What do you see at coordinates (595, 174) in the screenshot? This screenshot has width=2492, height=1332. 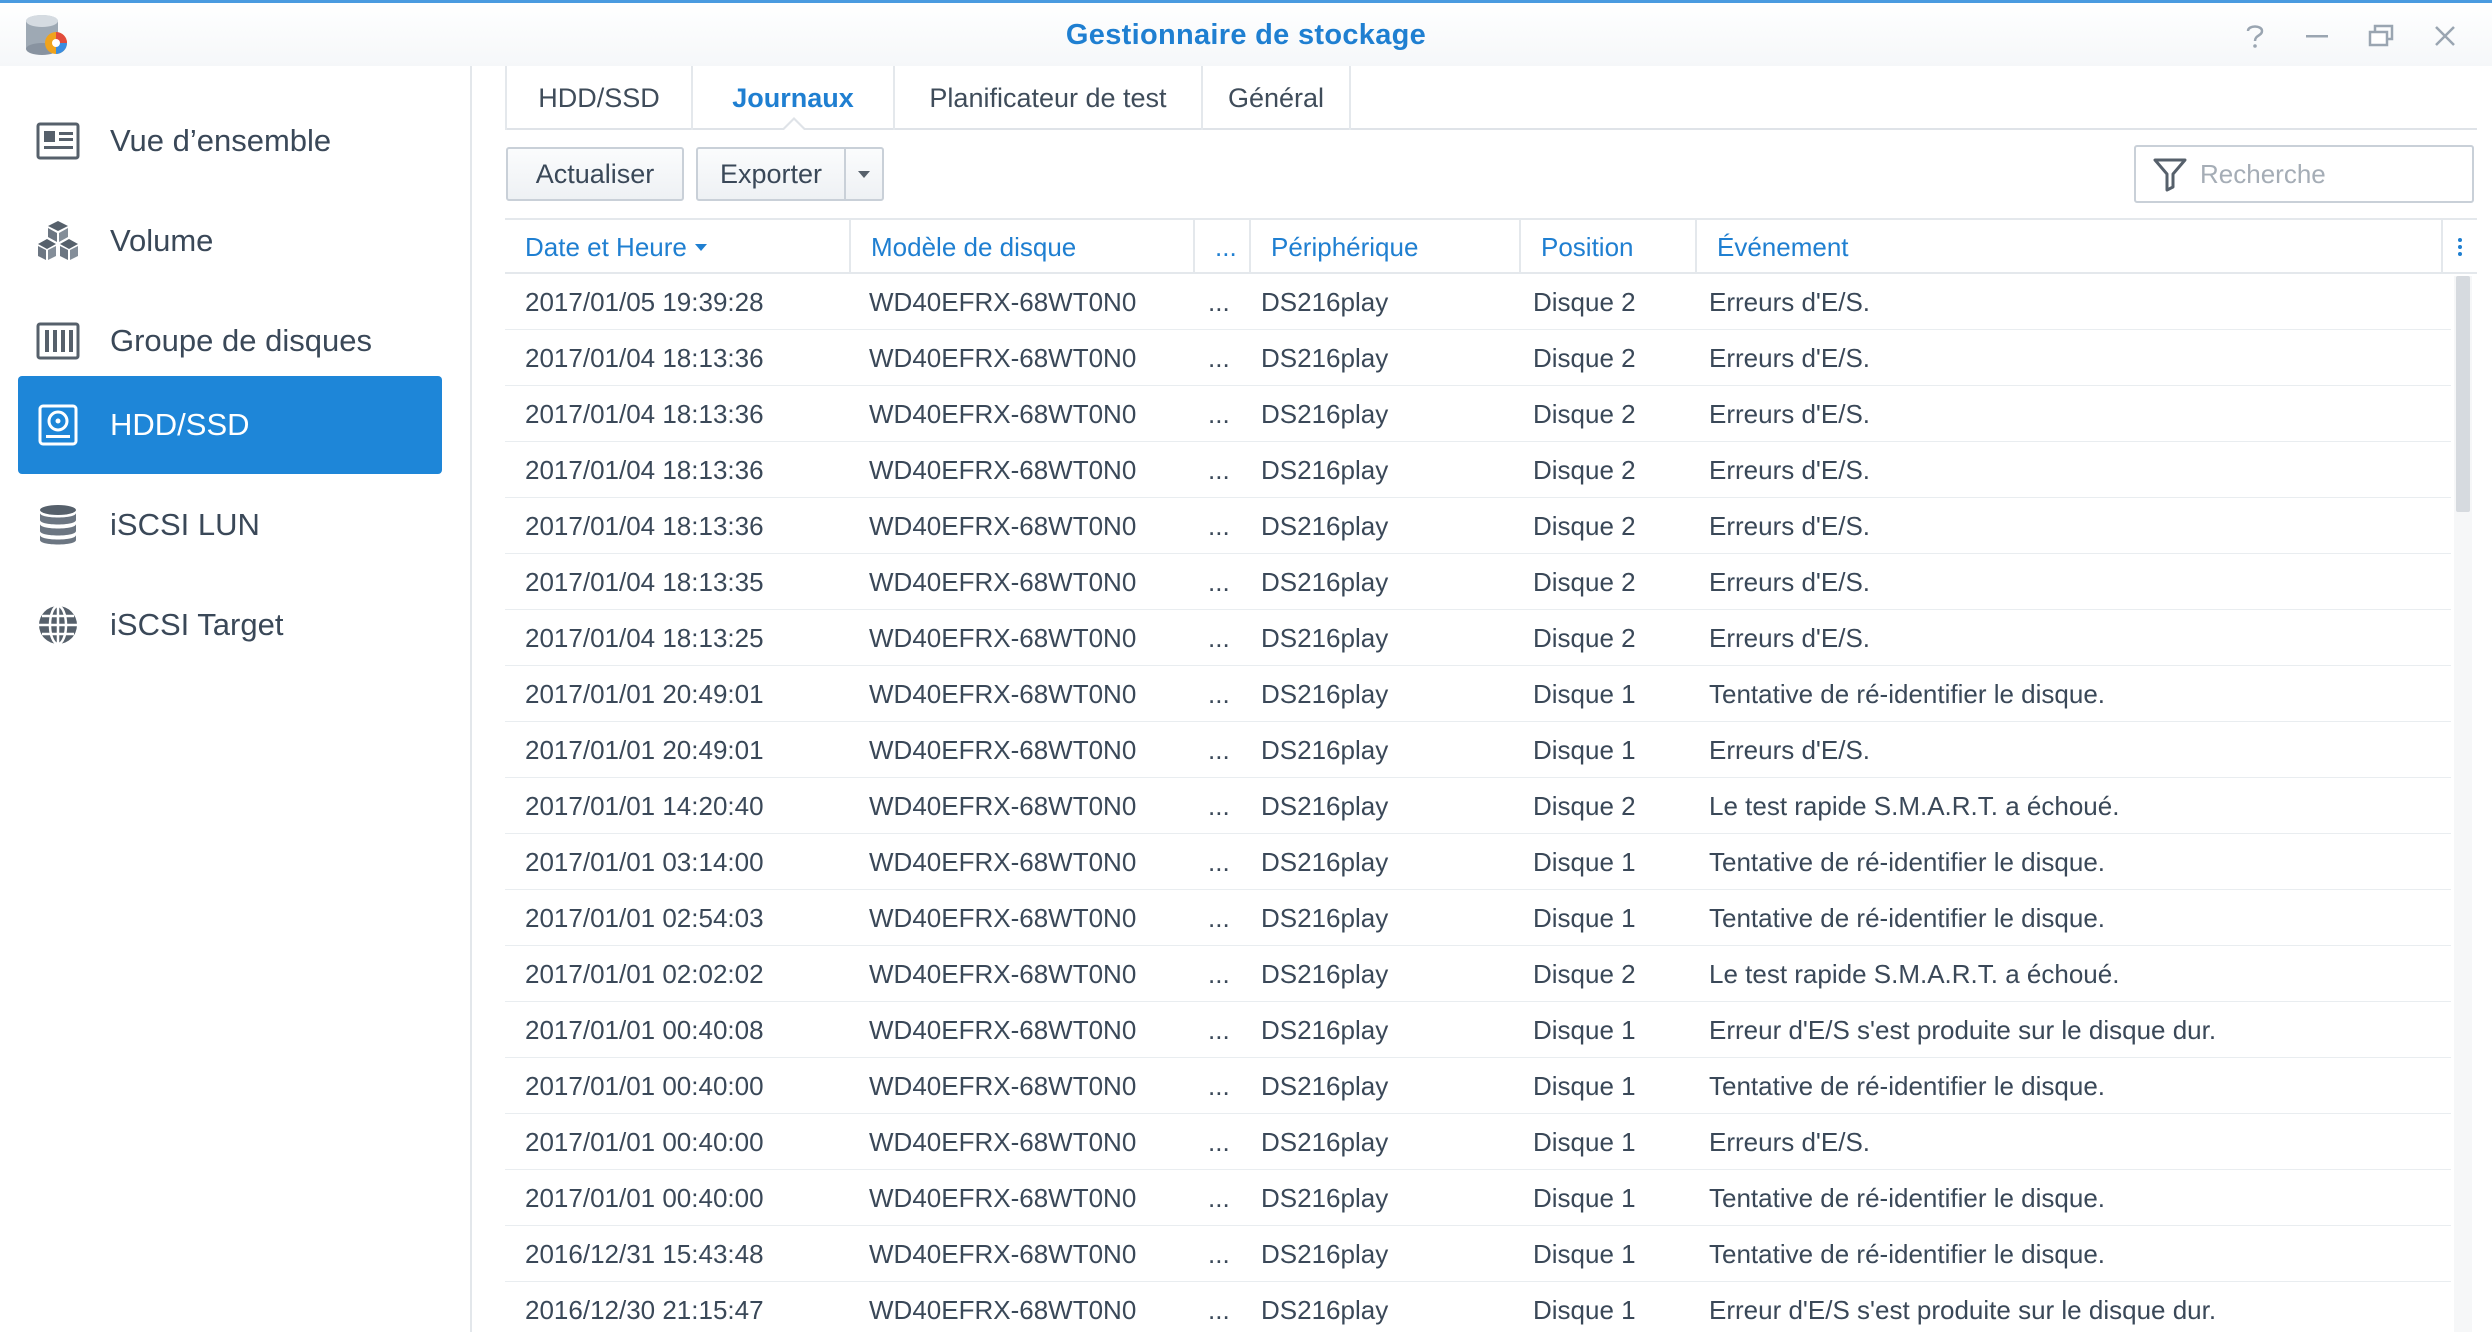 I see `refresh-button: Actualiser` at bounding box center [595, 174].